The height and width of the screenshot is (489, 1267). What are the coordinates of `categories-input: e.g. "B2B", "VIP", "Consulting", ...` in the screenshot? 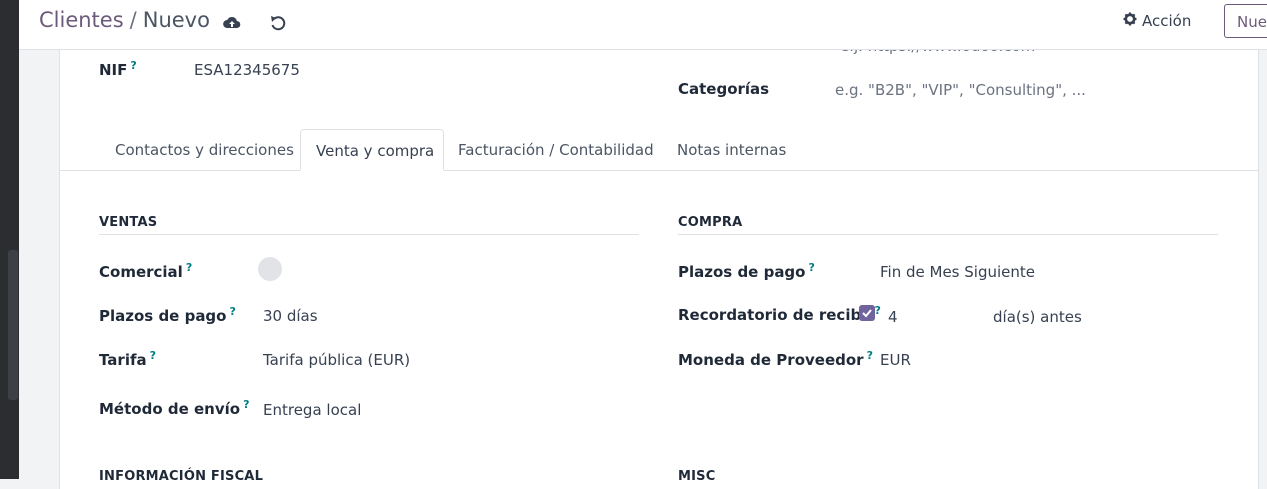 It's located at (960, 90).